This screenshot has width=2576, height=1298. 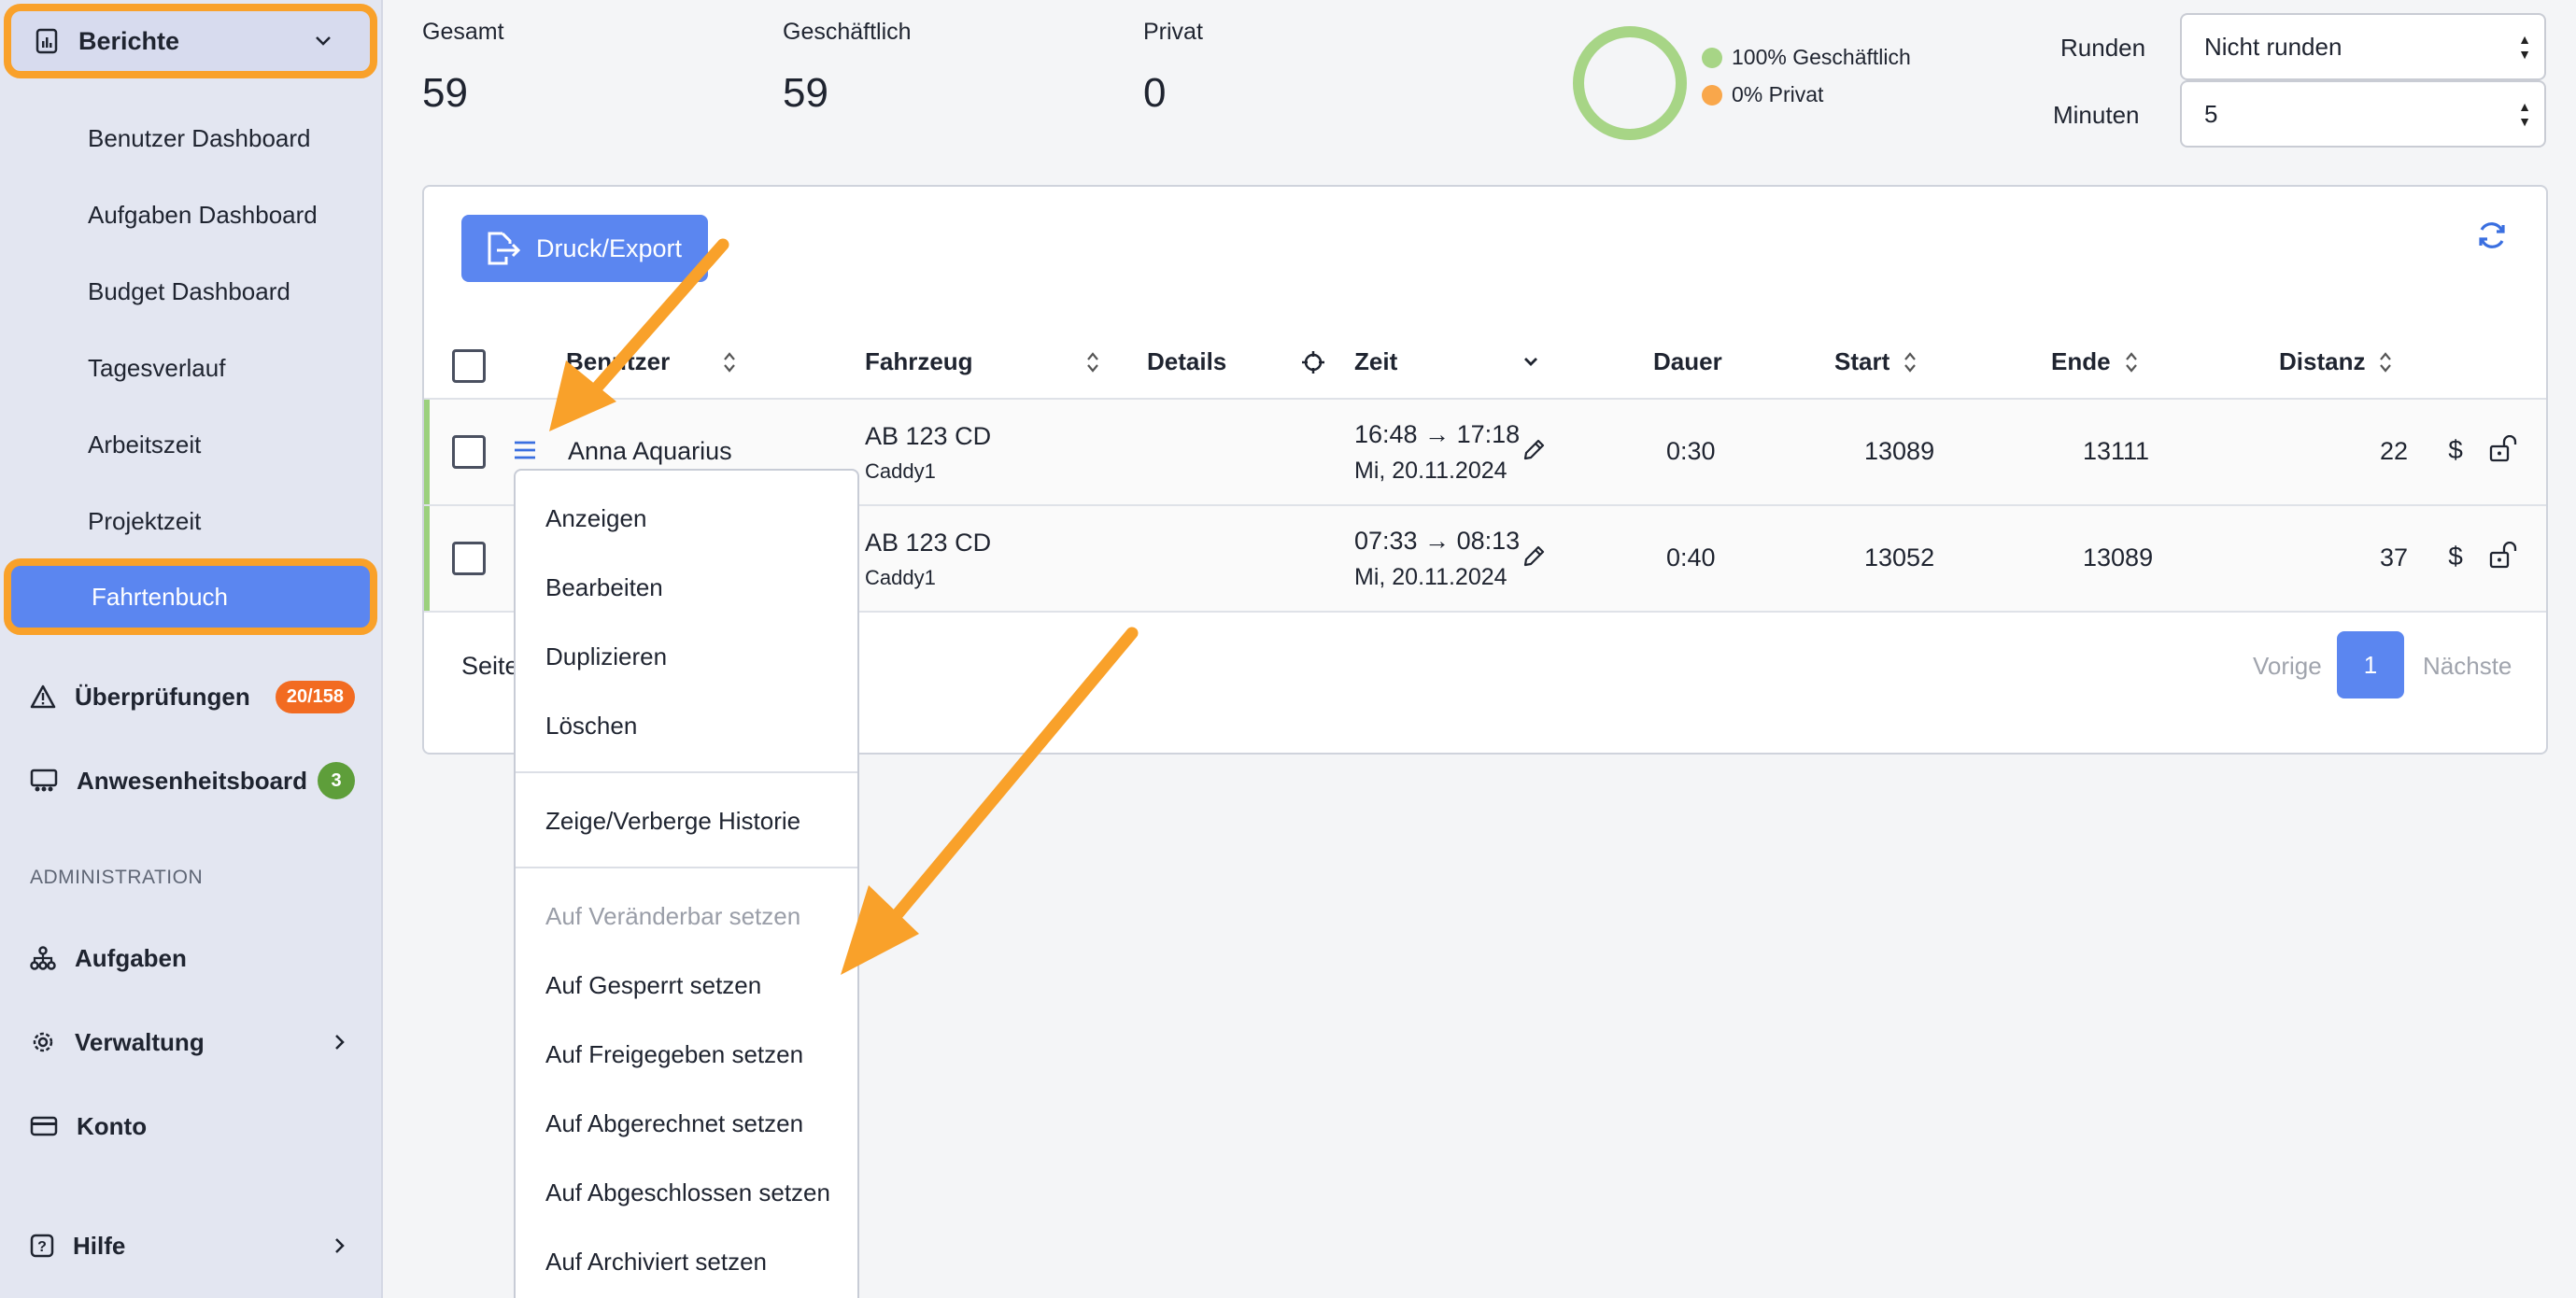 I want to click on sidebar-item-label: Aufgaben Dashboard, so click(x=203, y=214).